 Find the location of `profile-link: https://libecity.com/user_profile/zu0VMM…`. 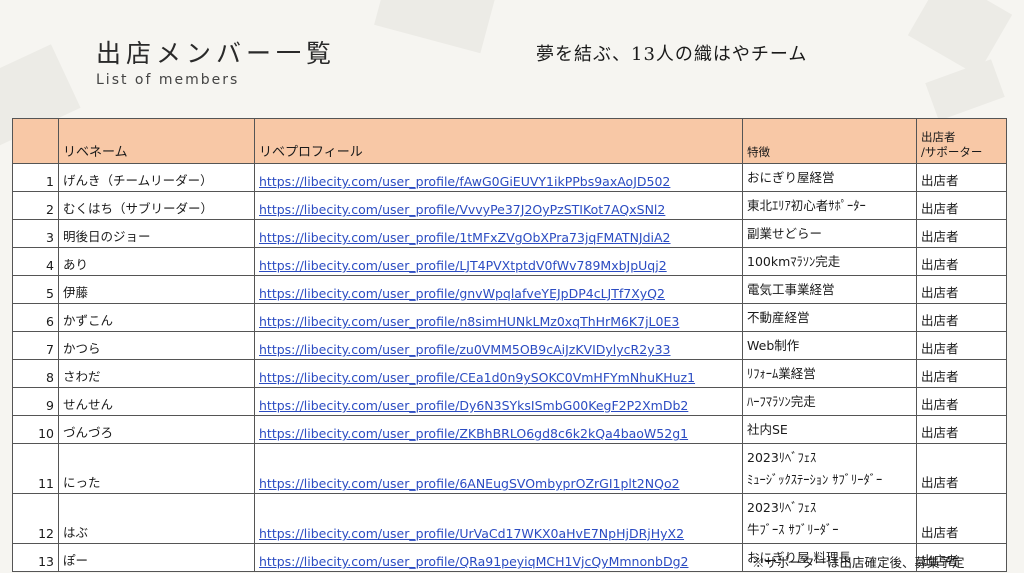

profile-link: https://libecity.com/user_profile/zu0VMM… is located at coordinates (465, 349).